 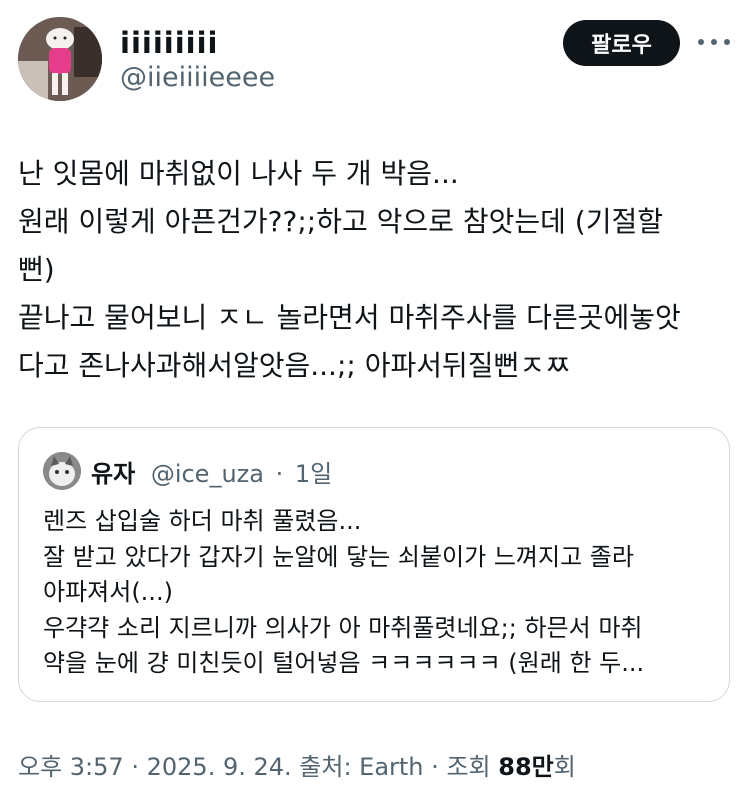 I want to click on quote-line: 우갹갹 소리 지르니까 의사가 아 마취풀렷네요;; 하믄서 마취, so click(x=343, y=627).